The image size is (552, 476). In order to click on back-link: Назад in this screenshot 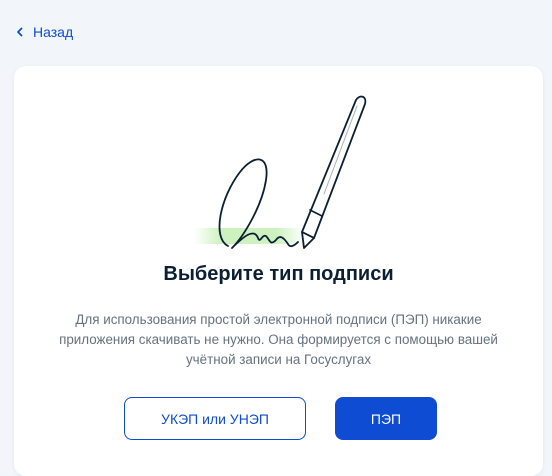, I will do `click(43, 32)`.